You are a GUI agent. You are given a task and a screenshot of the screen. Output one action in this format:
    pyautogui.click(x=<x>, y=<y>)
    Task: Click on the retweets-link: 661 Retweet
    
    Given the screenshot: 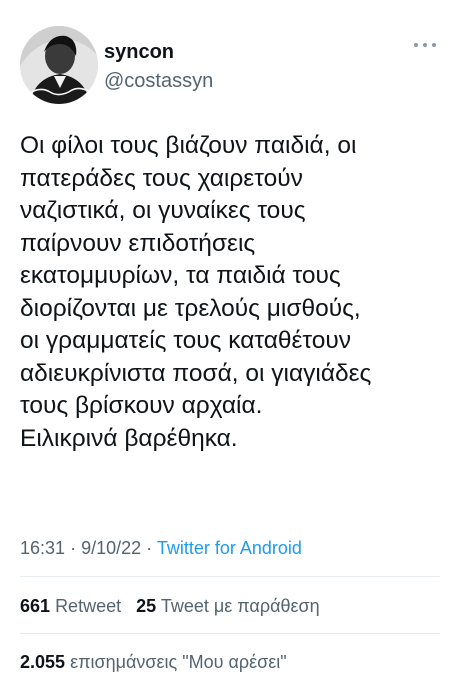 What is the action you would take?
    pyautogui.click(x=70, y=606)
    